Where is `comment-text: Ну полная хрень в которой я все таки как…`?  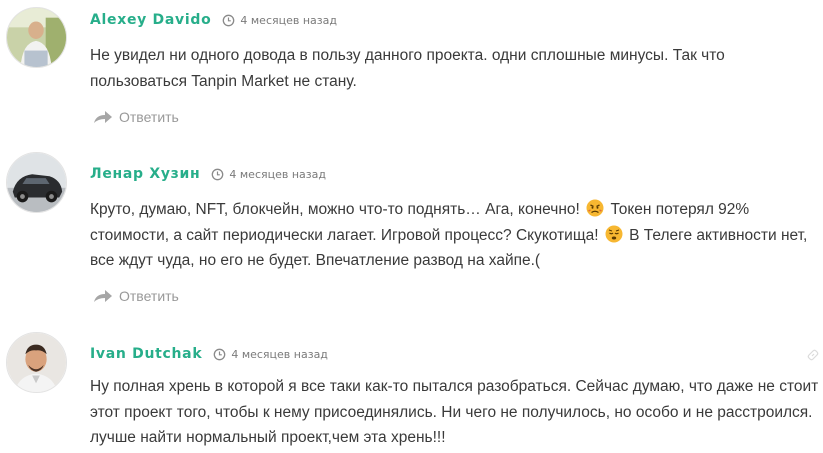 comment-text: Ну полная хрень в которой я все таки как… is located at coordinates (454, 412).